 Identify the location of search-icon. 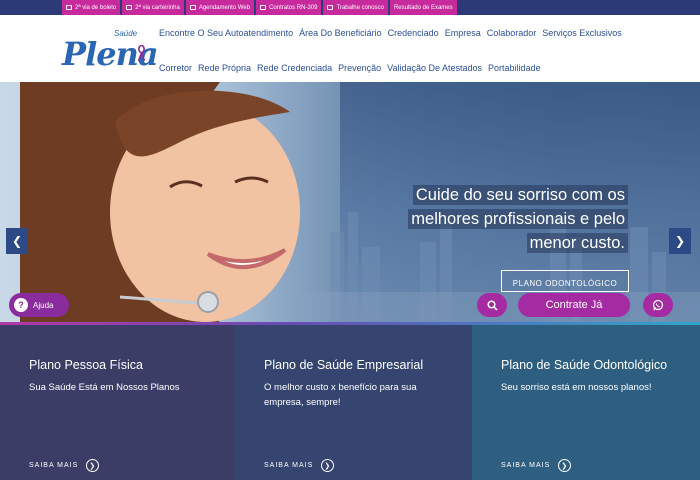
(492, 305).